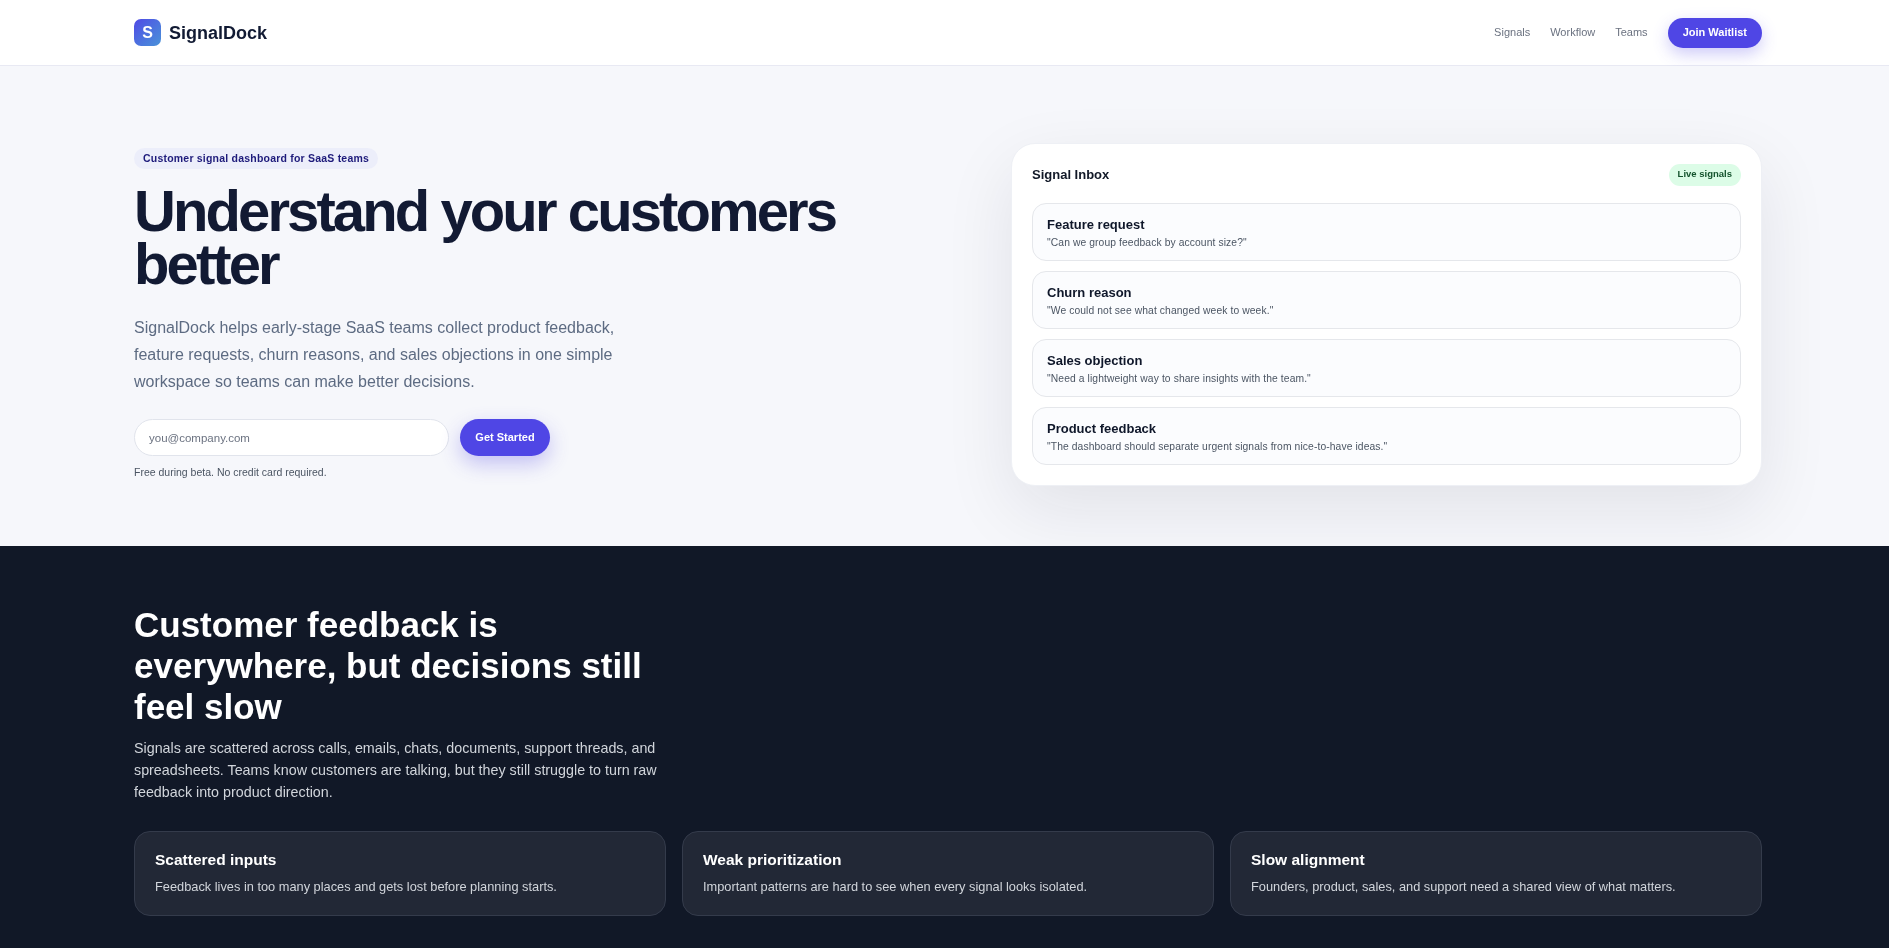 Image resolution: width=1889 pixels, height=948 pixels. I want to click on hero-headline: Understand your customers better, so click(485, 237).